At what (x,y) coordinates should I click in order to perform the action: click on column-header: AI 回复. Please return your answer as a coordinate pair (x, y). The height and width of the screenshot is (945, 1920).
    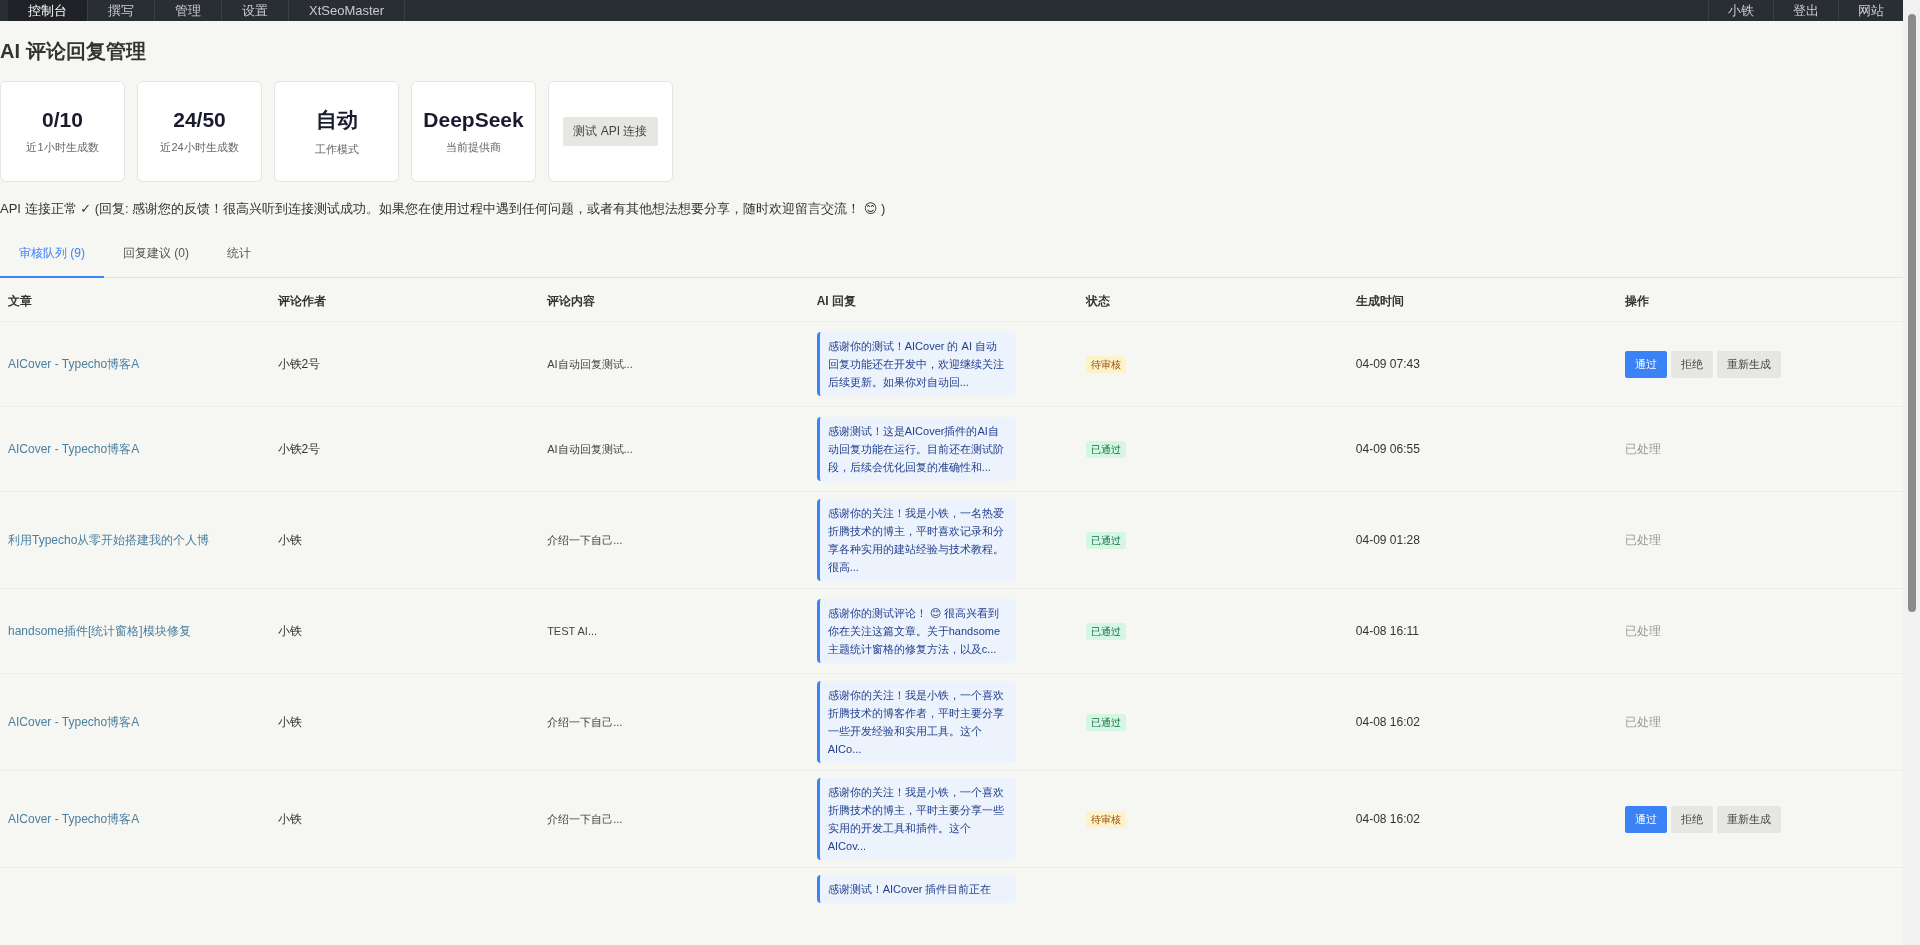
    Looking at the image, I should click on (836, 301).